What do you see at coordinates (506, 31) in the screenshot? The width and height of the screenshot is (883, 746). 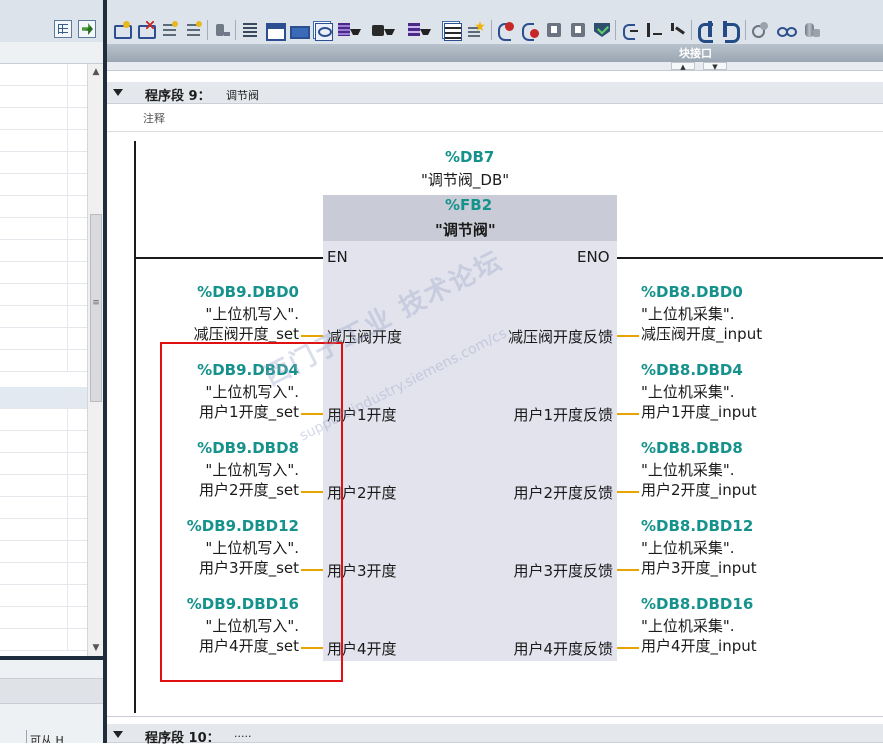 I see `close-branch-icon` at bounding box center [506, 31].